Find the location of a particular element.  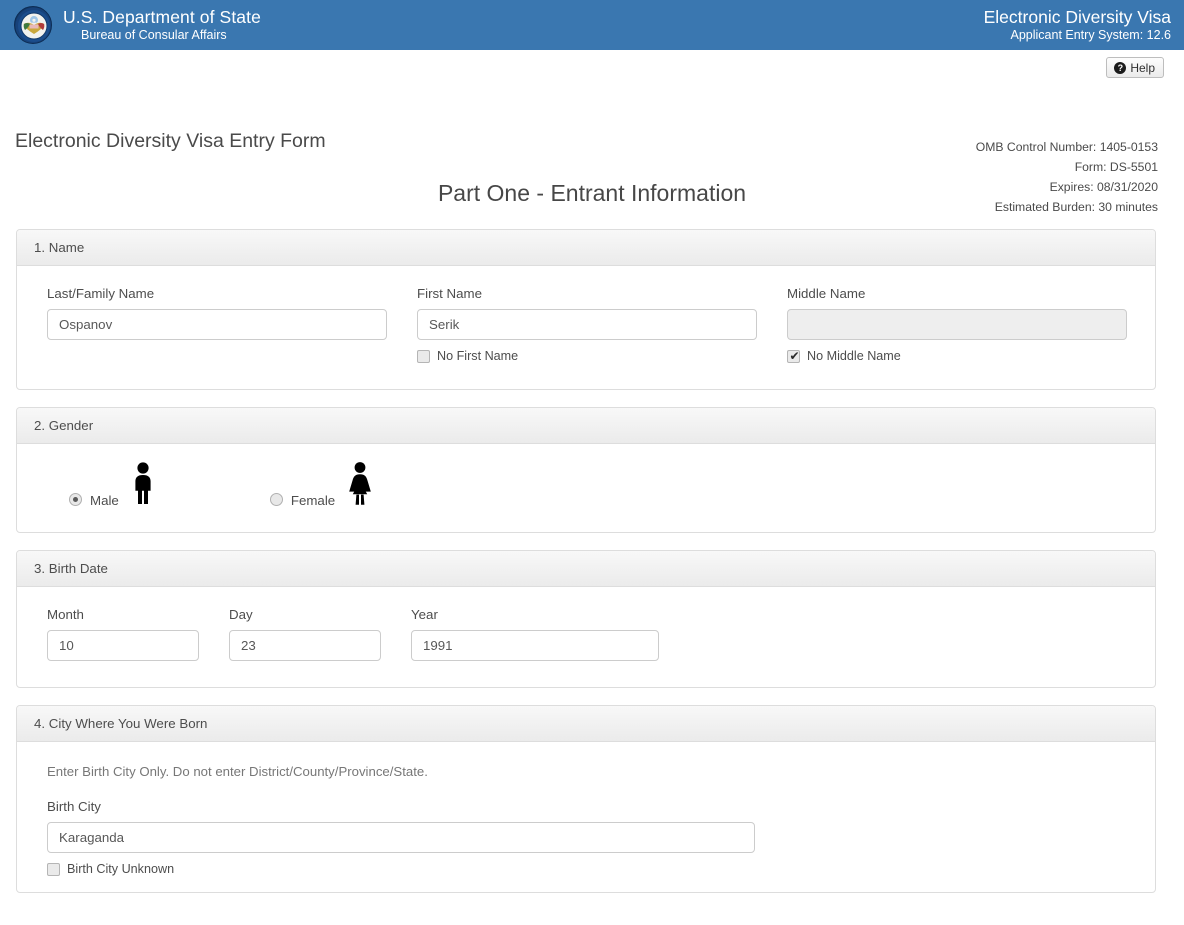

middle-name-label: Middle Name is located at coordinates (826, 293).